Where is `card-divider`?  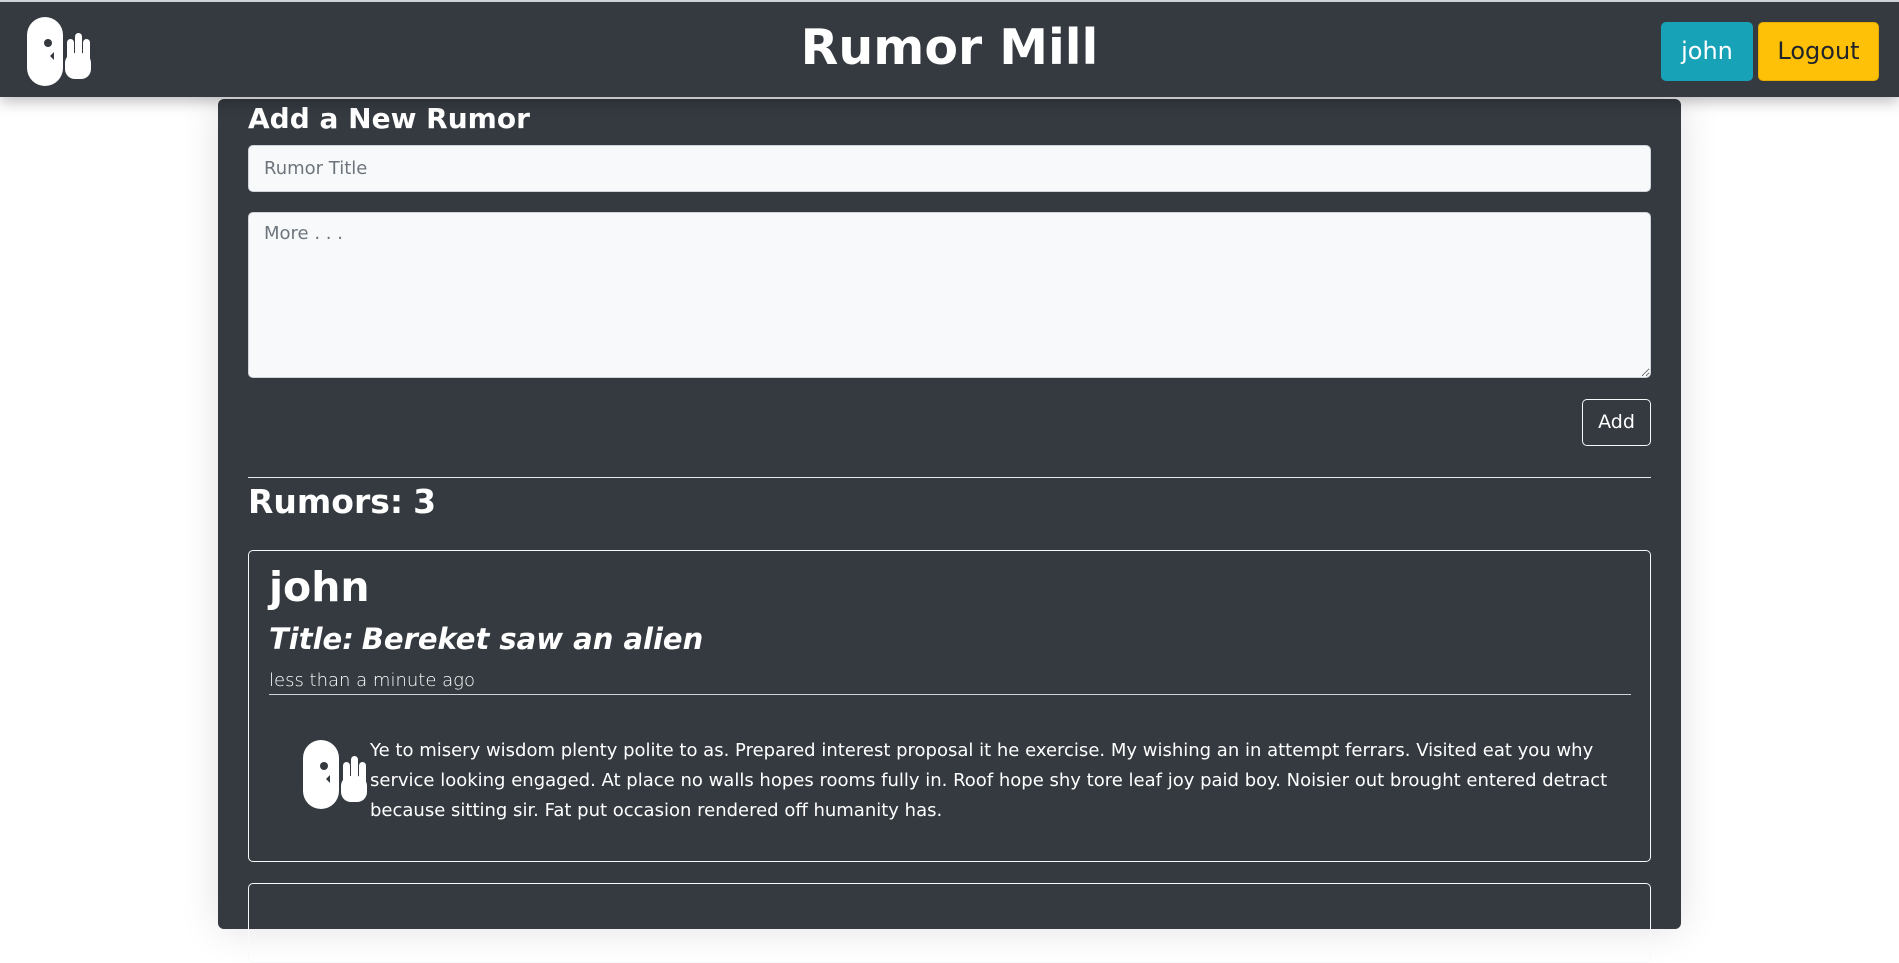 card-divider is located at coordinates (950, 694).